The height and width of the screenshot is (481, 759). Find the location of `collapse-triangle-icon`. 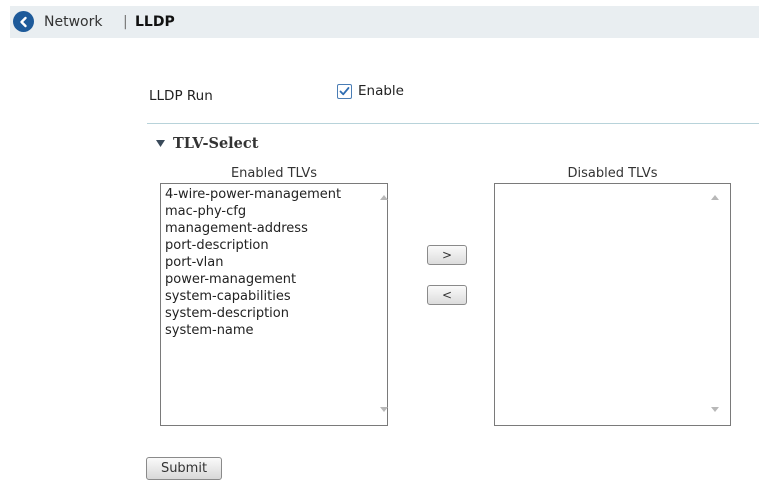

collapse-triangle-icon is located at coordinates (160, 143).